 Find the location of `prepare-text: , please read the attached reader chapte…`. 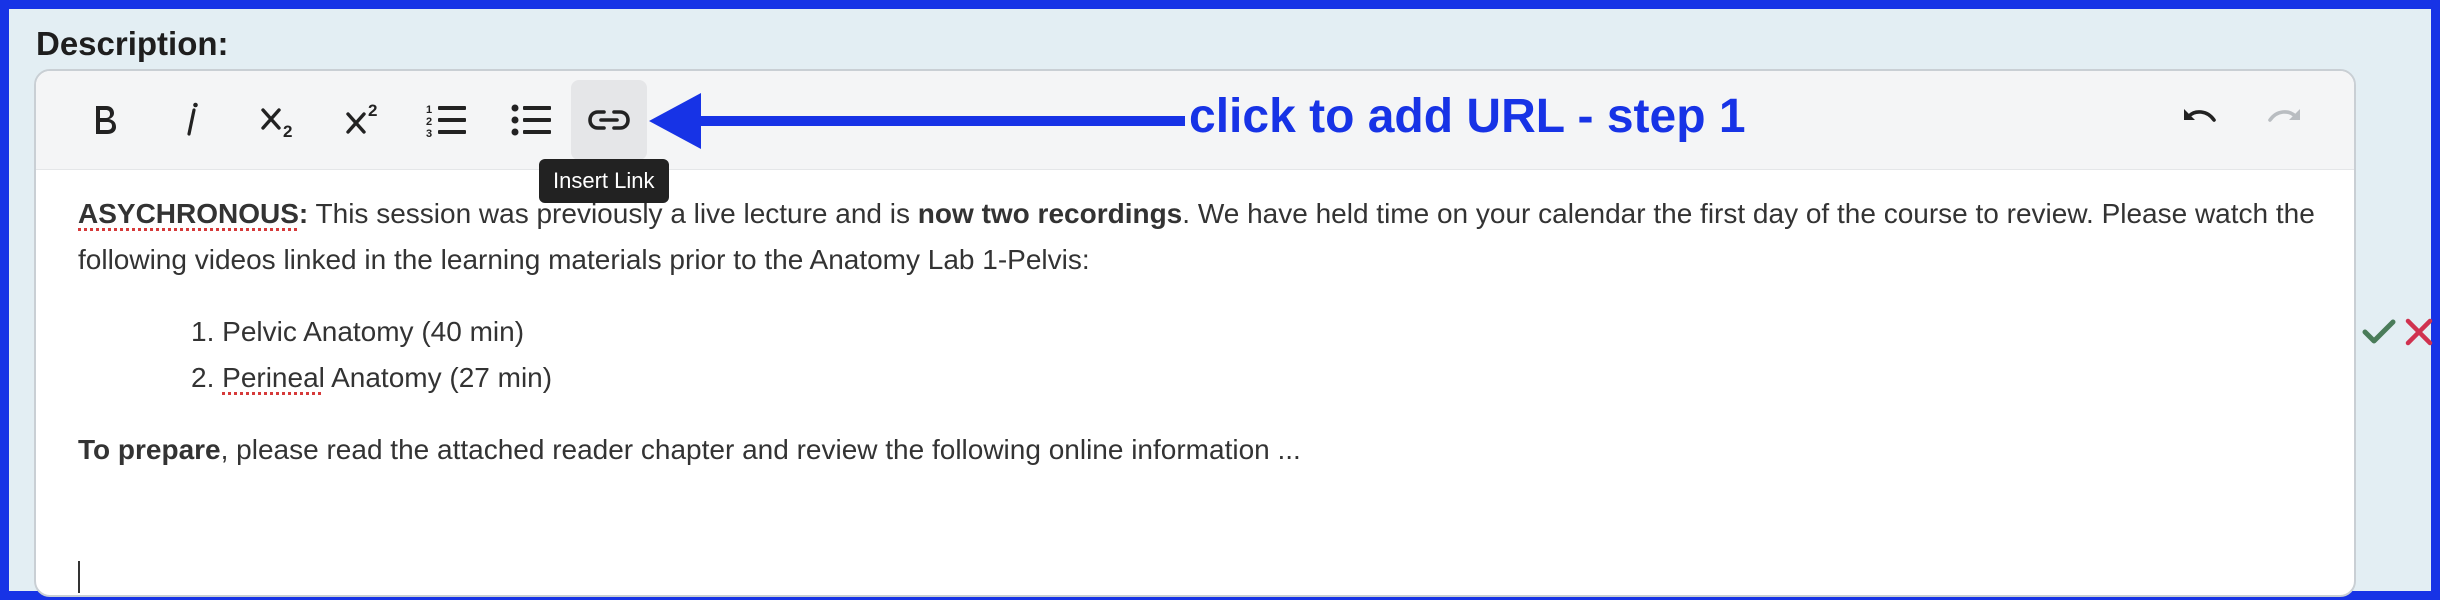

prepare-text: , please read the attached reader chapte… is located at coordinates (760, 449).